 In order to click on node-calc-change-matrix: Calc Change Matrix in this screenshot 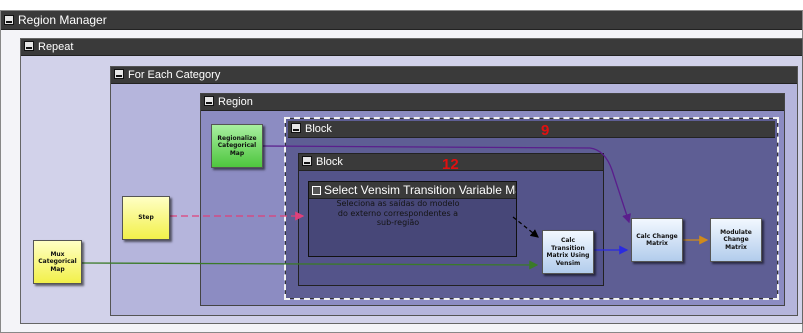, I will do `click(657, 240)`.